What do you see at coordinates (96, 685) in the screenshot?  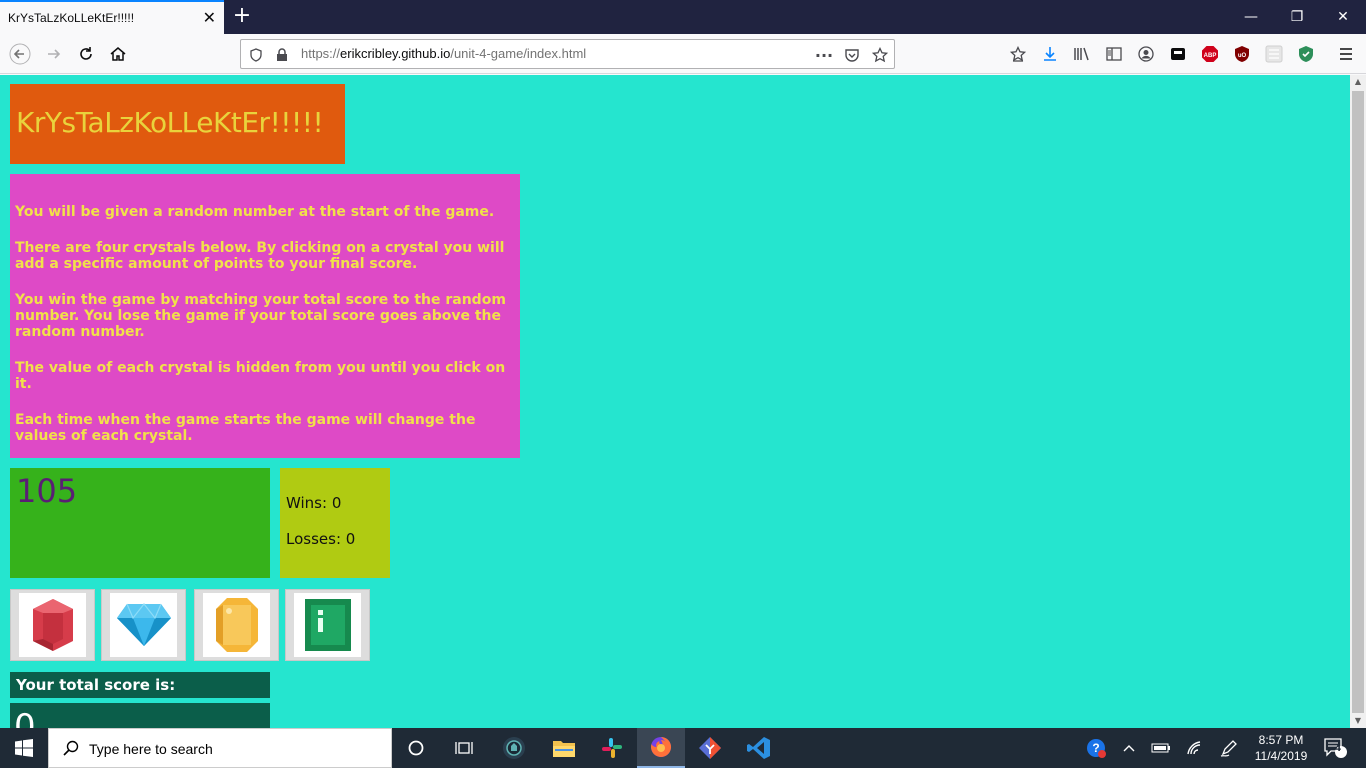 I see `total-score-label: Your total score is:` at bounding box center [96, 685].